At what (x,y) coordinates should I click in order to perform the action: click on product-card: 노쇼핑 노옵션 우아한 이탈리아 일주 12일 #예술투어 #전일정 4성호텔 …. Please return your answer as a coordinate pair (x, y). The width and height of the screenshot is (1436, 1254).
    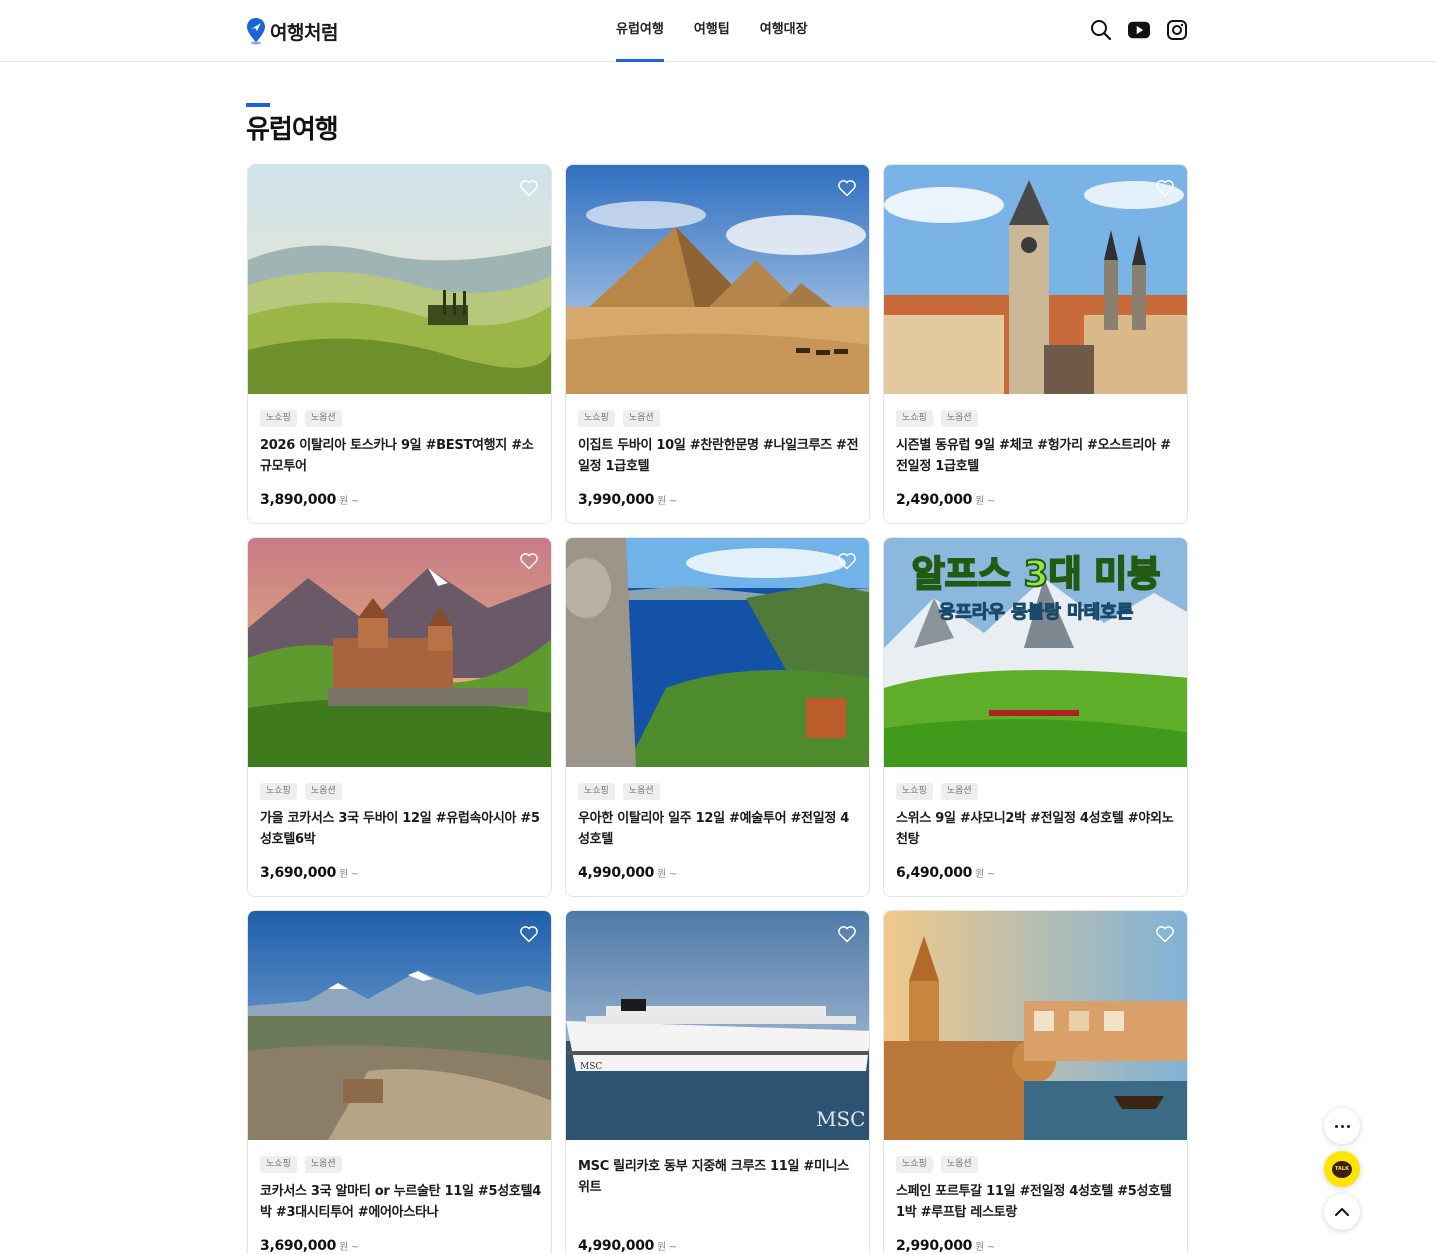
    Looking at the image, I should click on (717, 717).